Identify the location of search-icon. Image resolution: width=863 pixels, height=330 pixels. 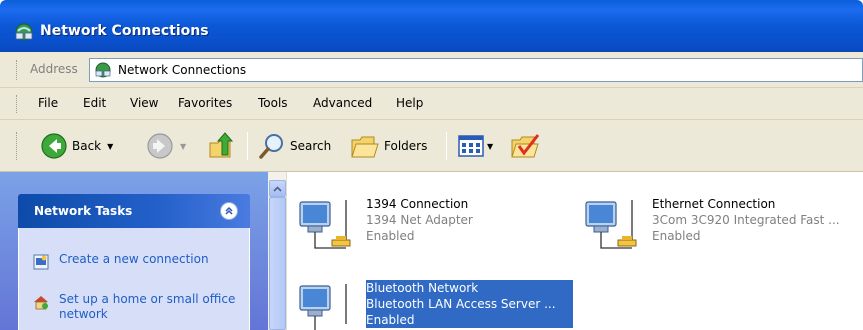
(271, 146).